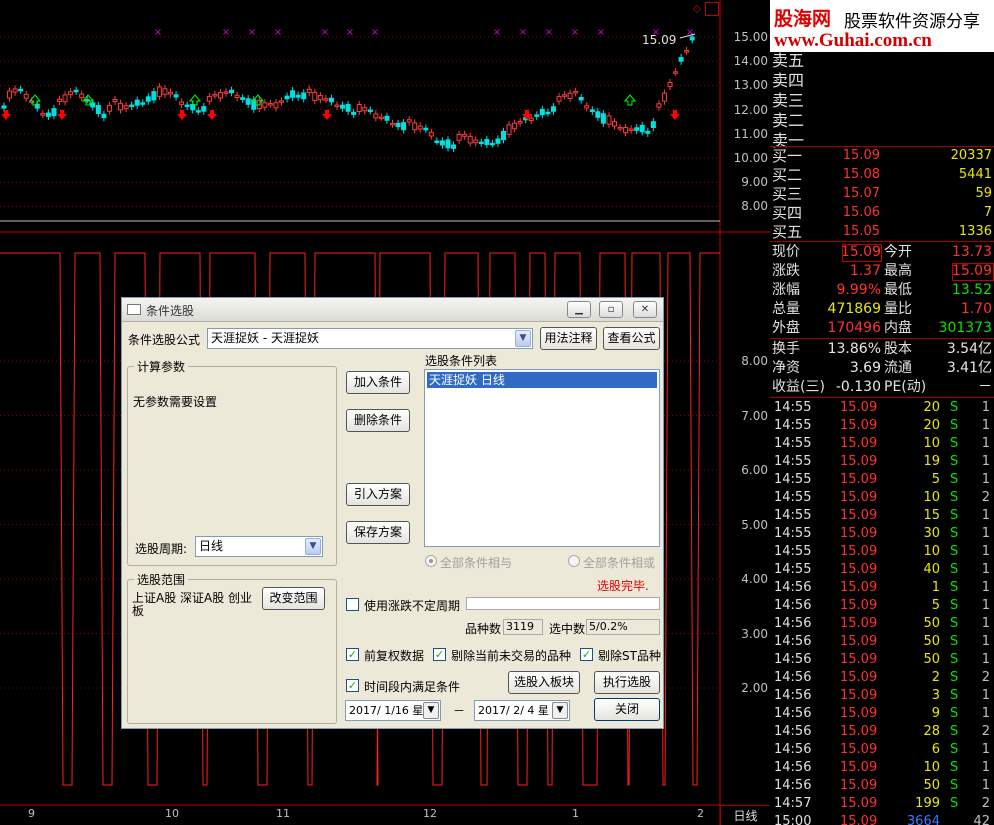  I want to click on tick-row: 14:56 15.09 5 S 1, so click(882, 606).